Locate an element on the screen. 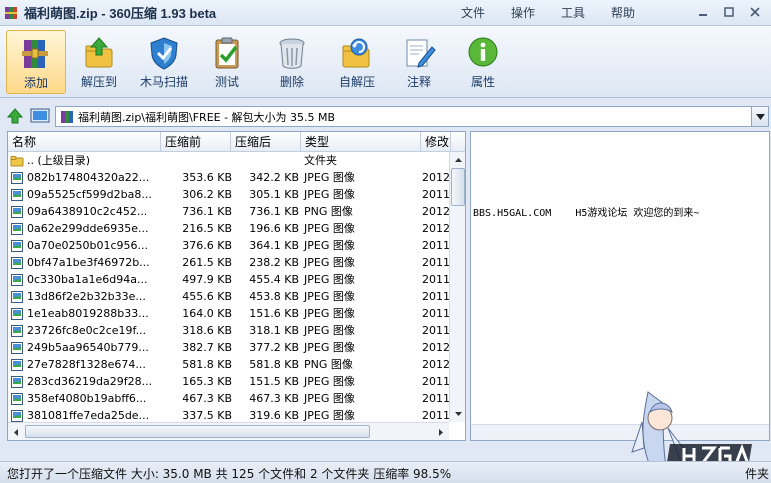  maximize-button is located at coordinates (729, 12).